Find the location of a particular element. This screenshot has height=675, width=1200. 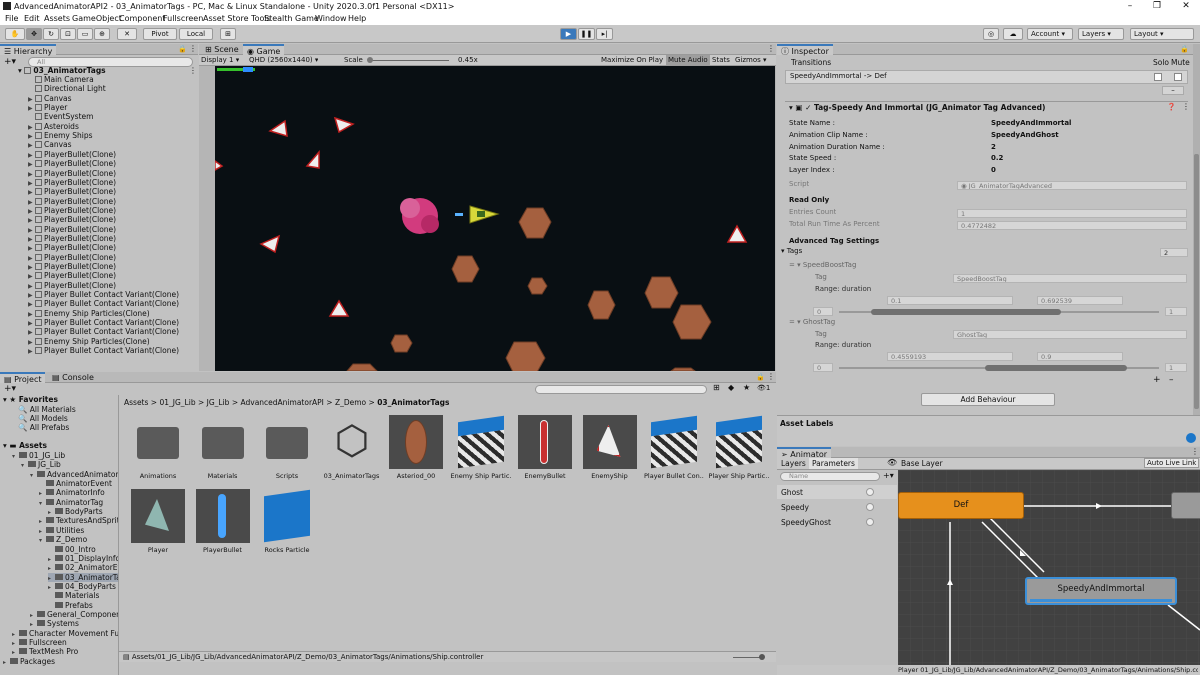

tag2-lo-field: 0 is located at coordinates (823, 367).